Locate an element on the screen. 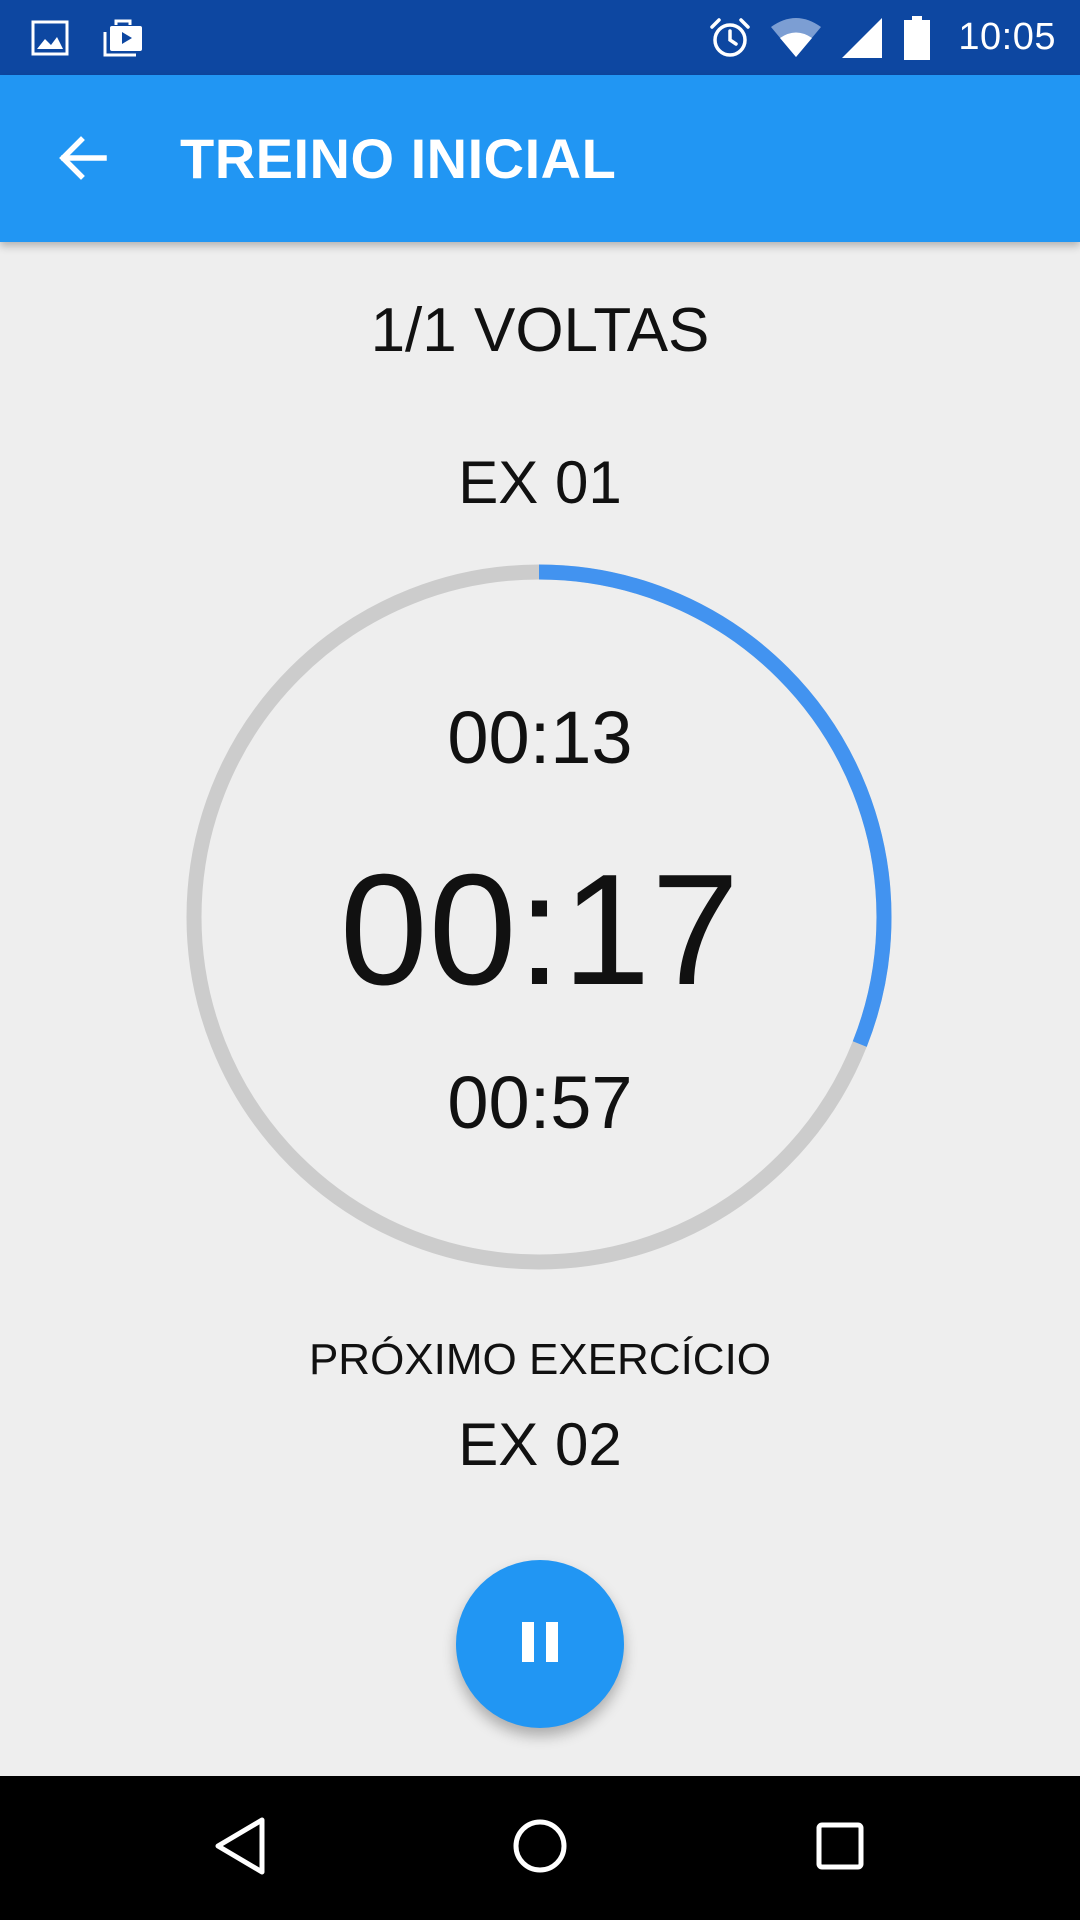  pause-button is located at coordinates (540, 1644).